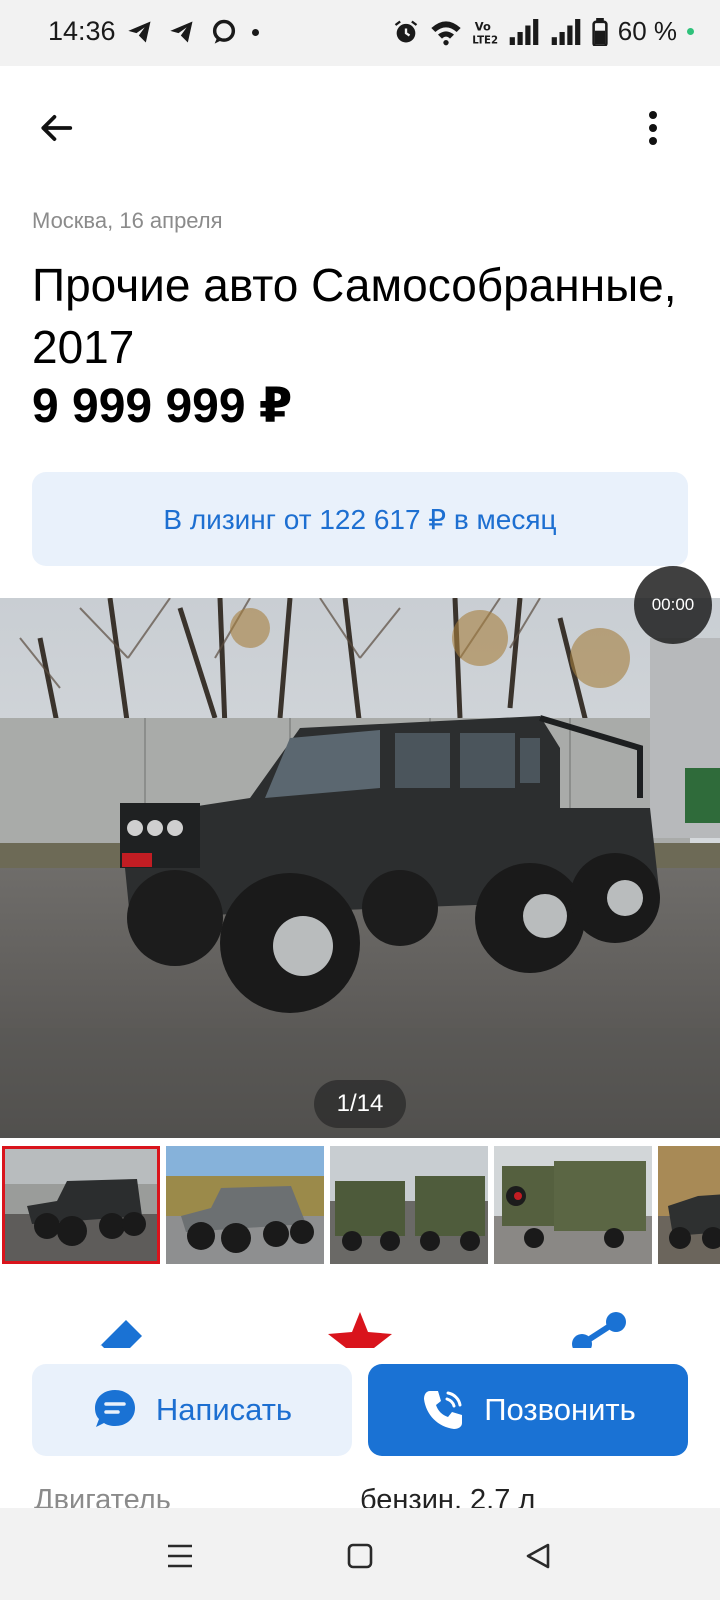  I want to click on triangle-back-icon, so click(538, 1556).